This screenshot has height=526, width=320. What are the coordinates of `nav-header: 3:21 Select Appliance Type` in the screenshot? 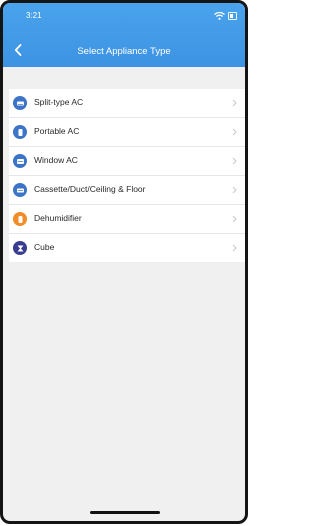 It's located at (124, 35).